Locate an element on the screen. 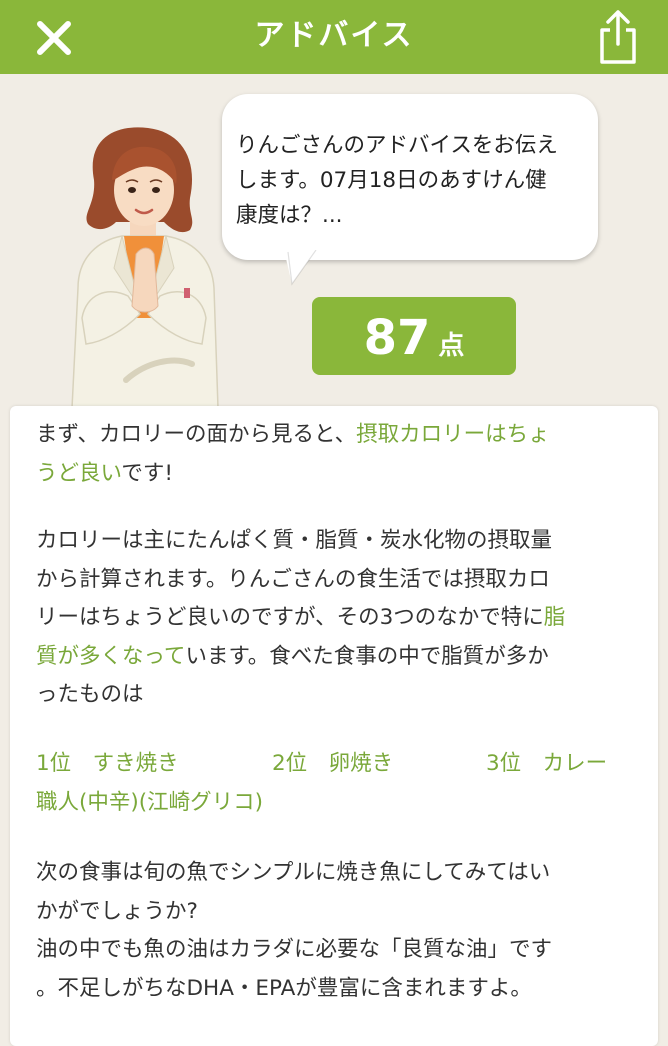  advice-text: カロリーは主にたんぱく質・脂質・炭水化物の摂取量 is located at coordinates (294, 540).